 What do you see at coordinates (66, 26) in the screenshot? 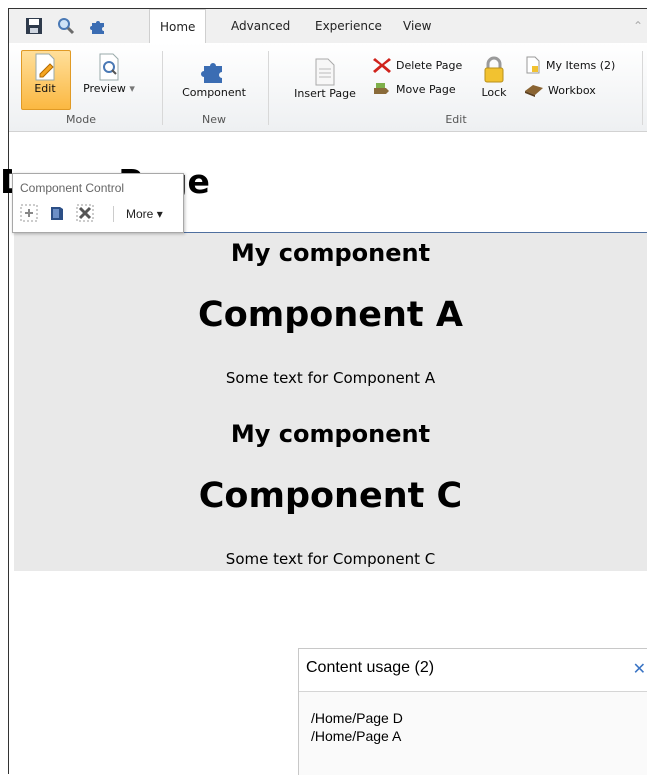
I see `search-icon` at bounding box center [66, 26].